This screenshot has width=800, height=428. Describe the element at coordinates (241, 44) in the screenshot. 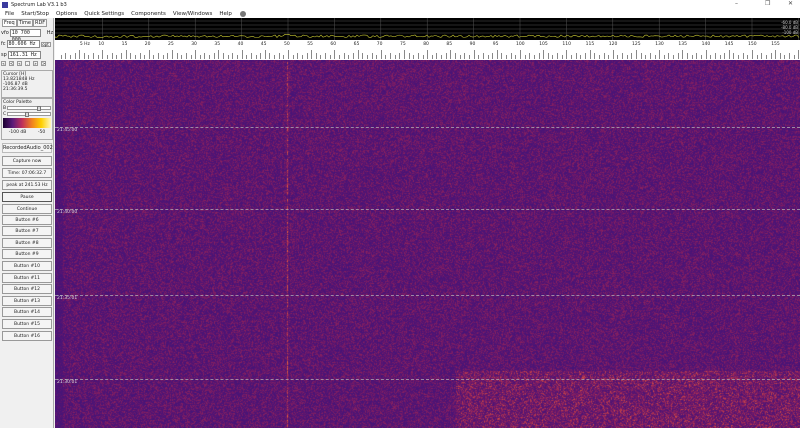

I see `scale-label-40: 40` at that location.